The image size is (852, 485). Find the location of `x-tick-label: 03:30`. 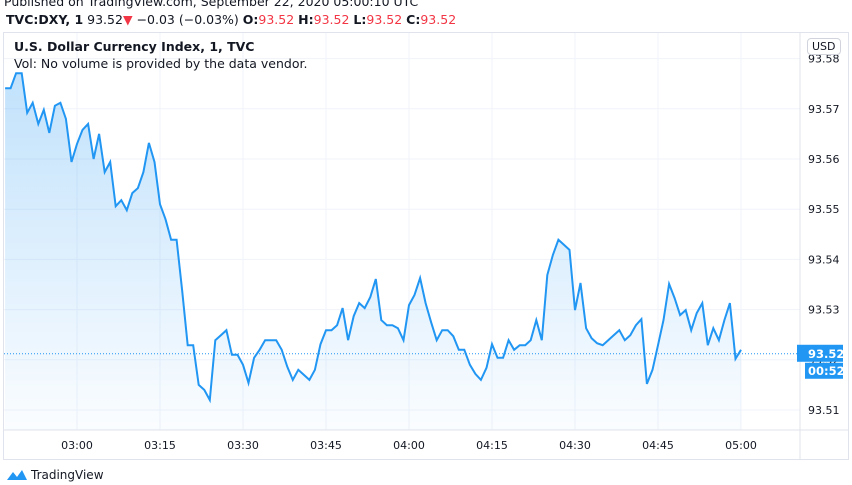

x-tick-label: 03:30 is located at coordinates (243, 445).